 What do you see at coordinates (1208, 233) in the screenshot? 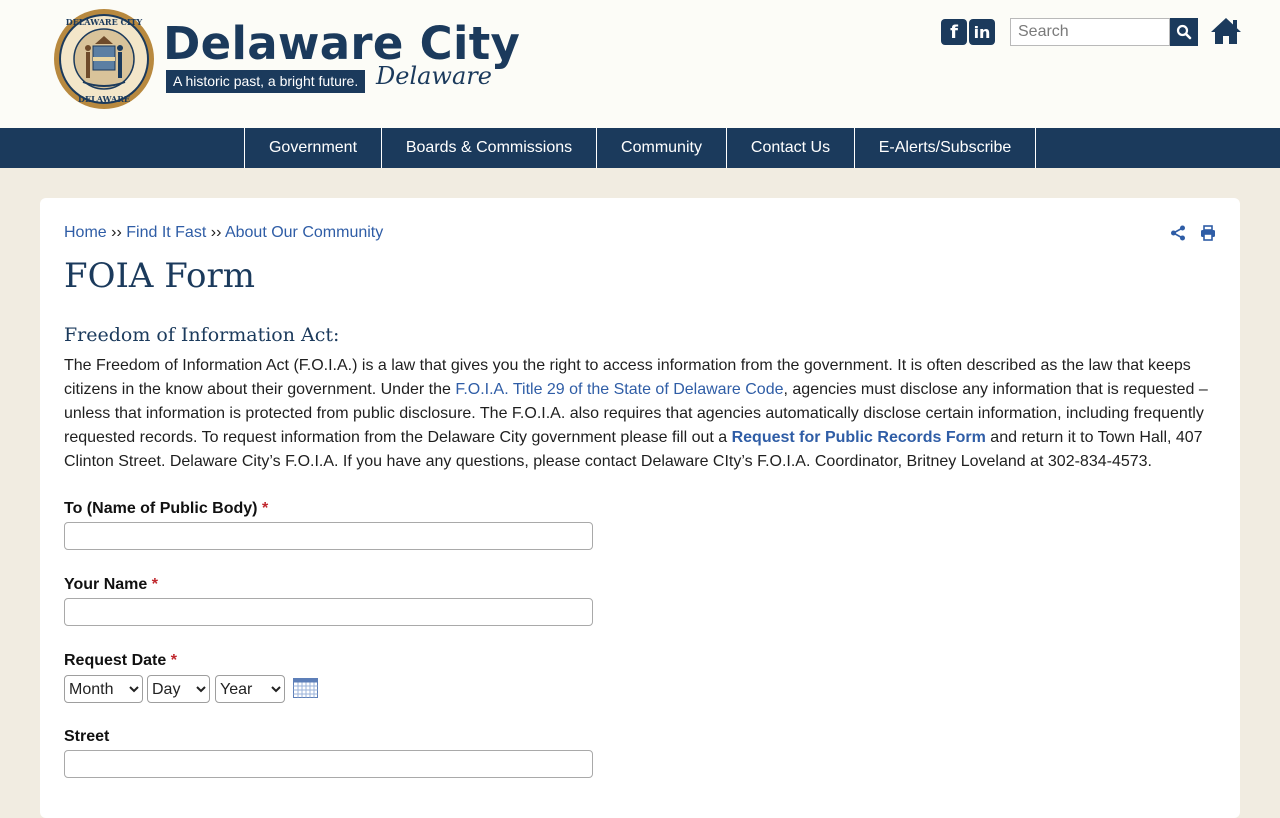
I see `print-icon` at bounding box center [1208, 233].